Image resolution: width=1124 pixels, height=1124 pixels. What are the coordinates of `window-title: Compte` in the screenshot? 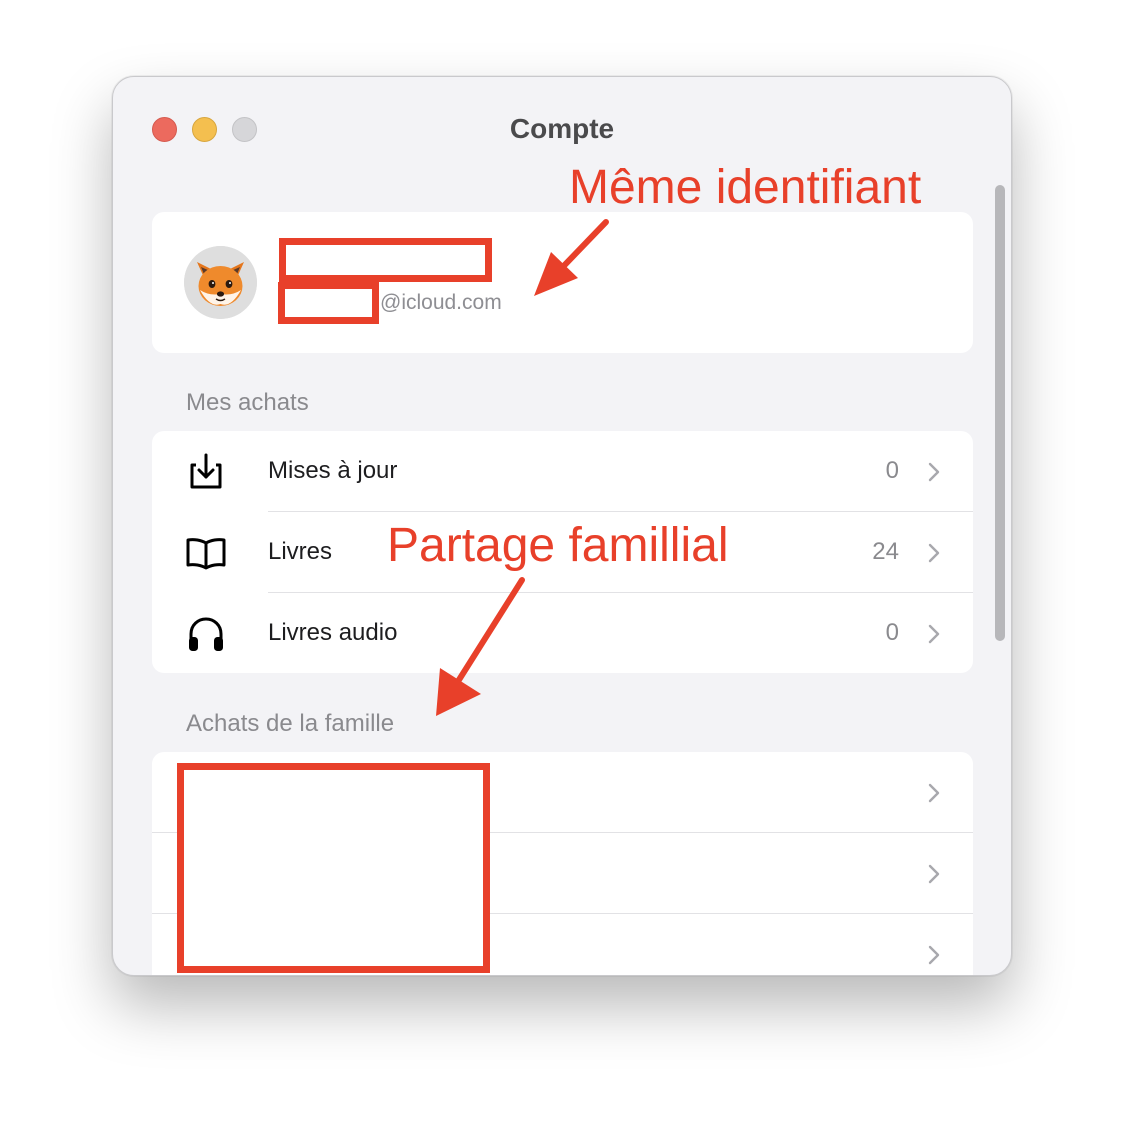 It's located at (562, 128).